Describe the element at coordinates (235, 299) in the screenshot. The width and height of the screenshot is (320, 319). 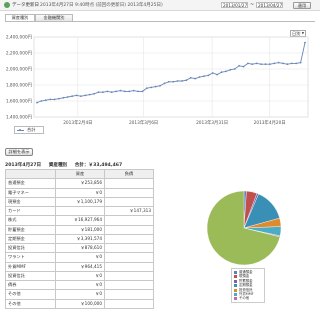
I see `pie-legend-swatch` at that location.